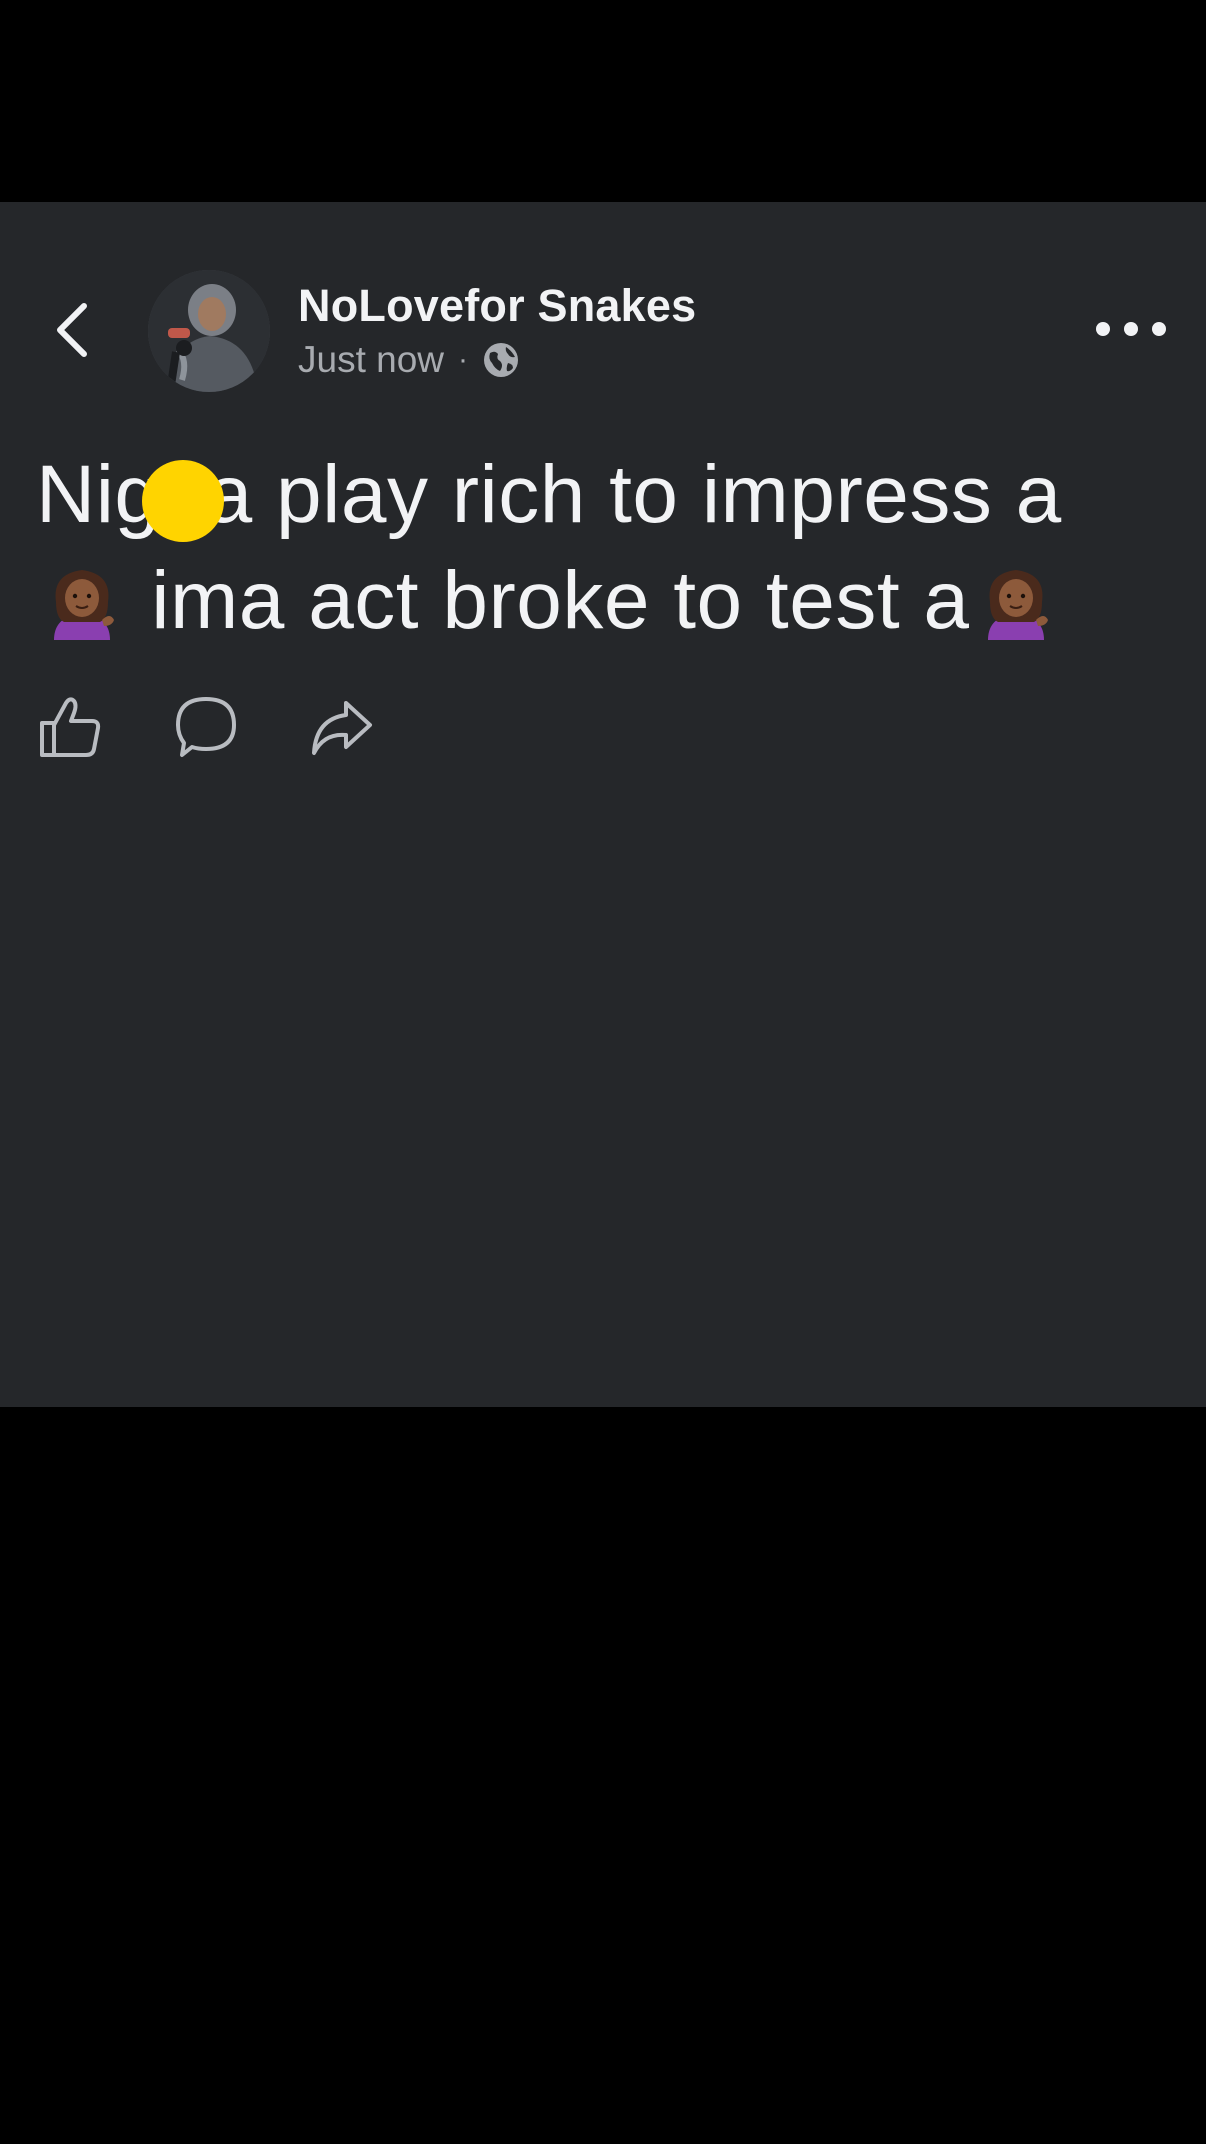 The image size is (1206, 2144). Describe the element at coordinates (549, 600) in the screenshot. I see `post-text-segment: ima act broke to test a` at that location.